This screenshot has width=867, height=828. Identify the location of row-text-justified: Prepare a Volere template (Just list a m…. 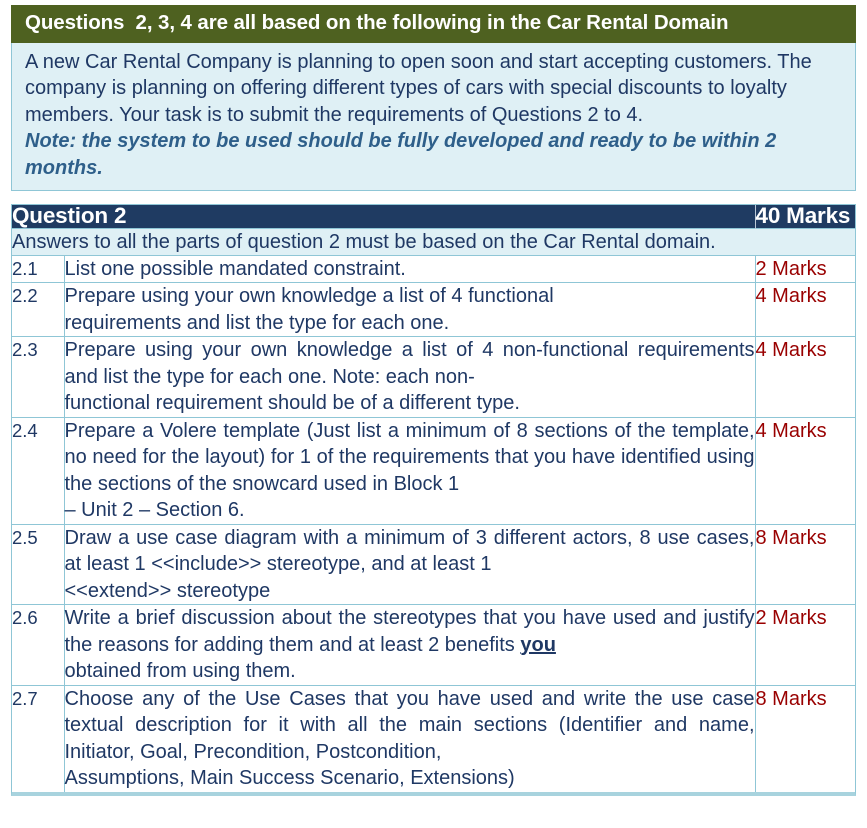
(409, 457).